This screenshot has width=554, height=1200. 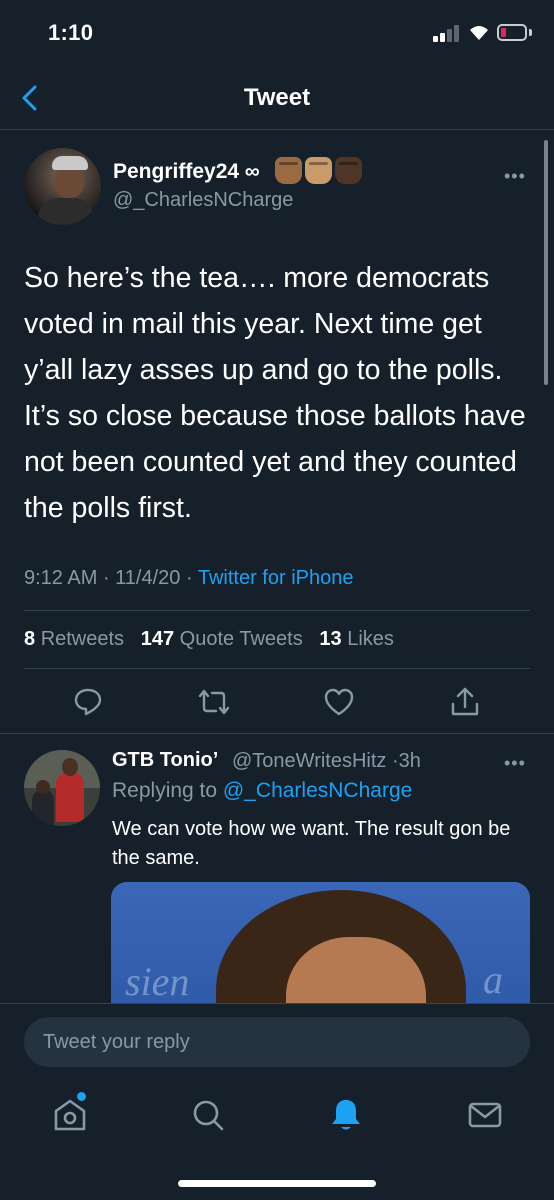 I want to click on reply-age: 3h, so click(x=409, y=761).